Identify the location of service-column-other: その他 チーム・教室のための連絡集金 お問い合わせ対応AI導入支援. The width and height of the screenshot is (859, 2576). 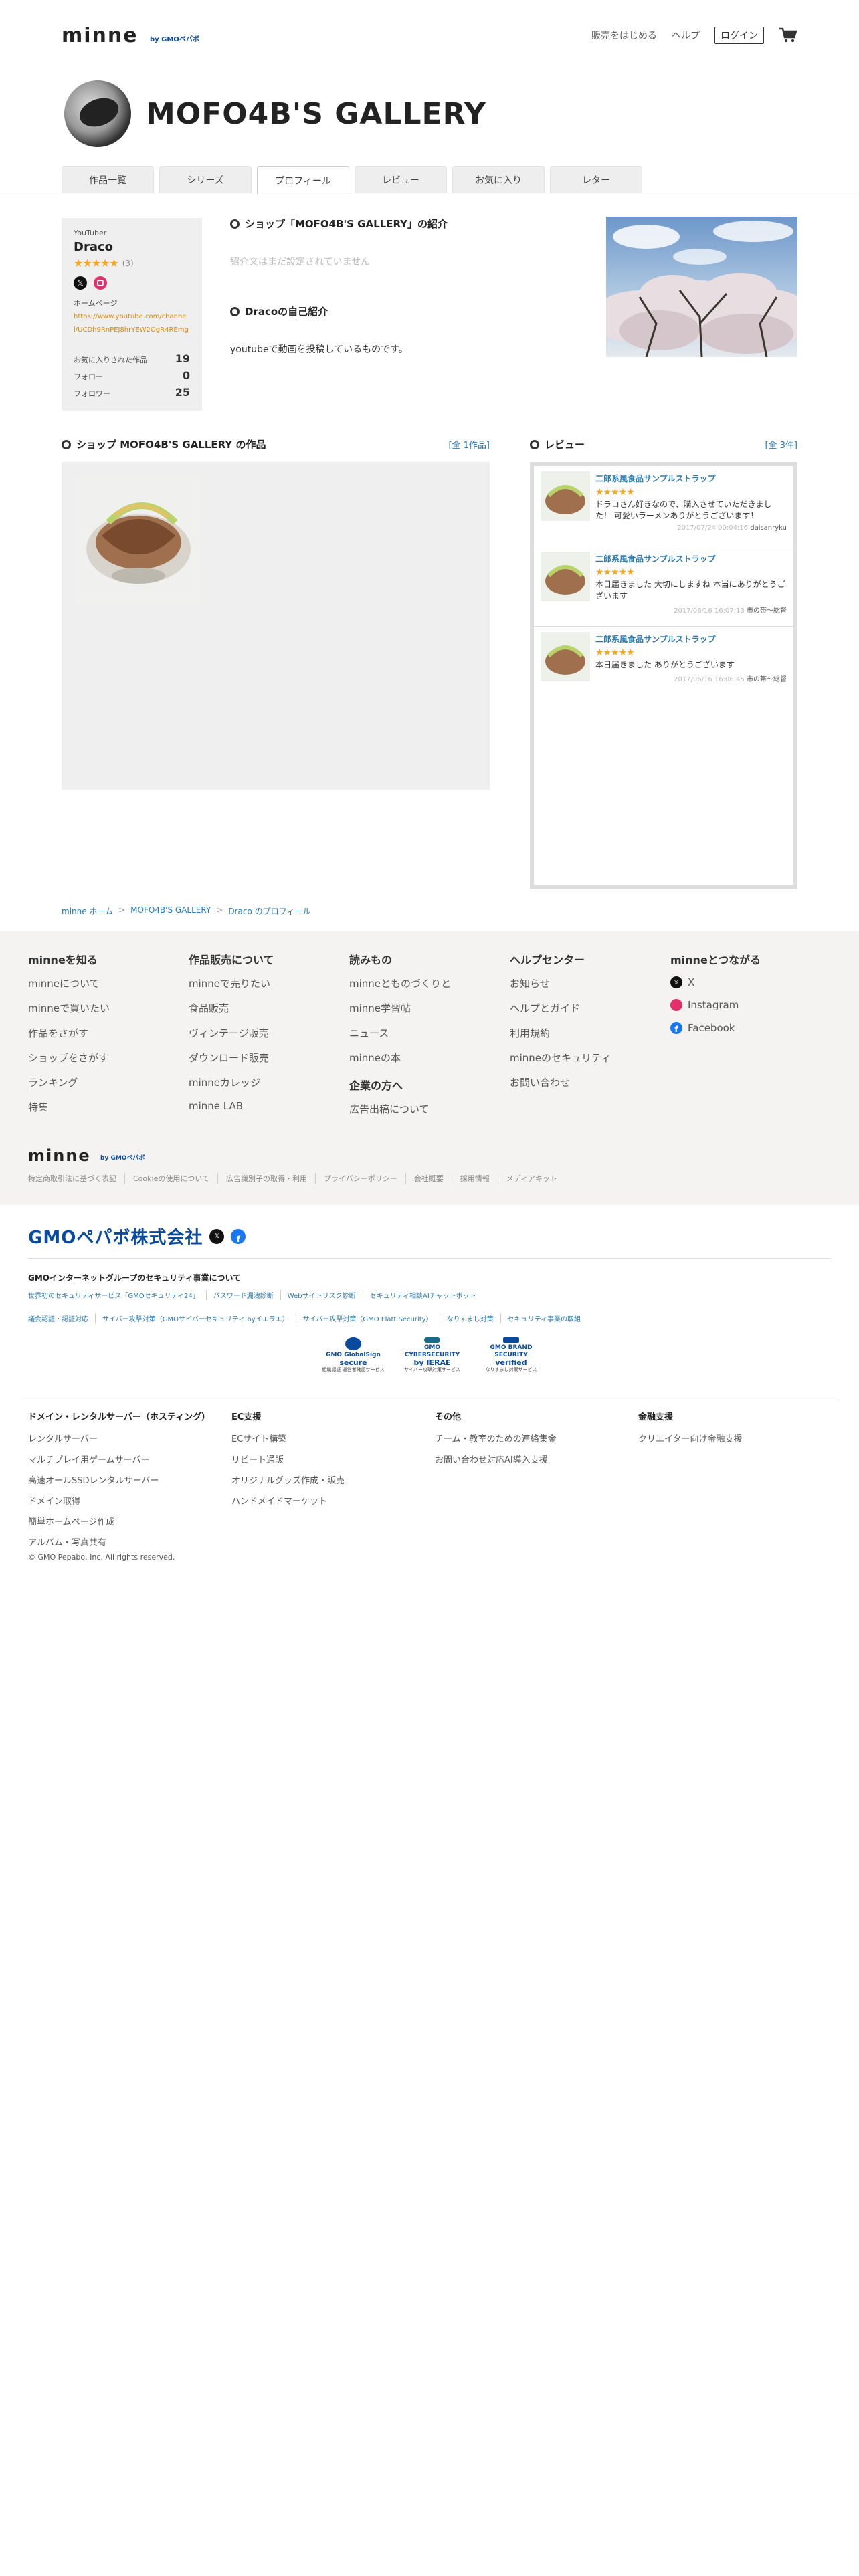
(536, 1483).